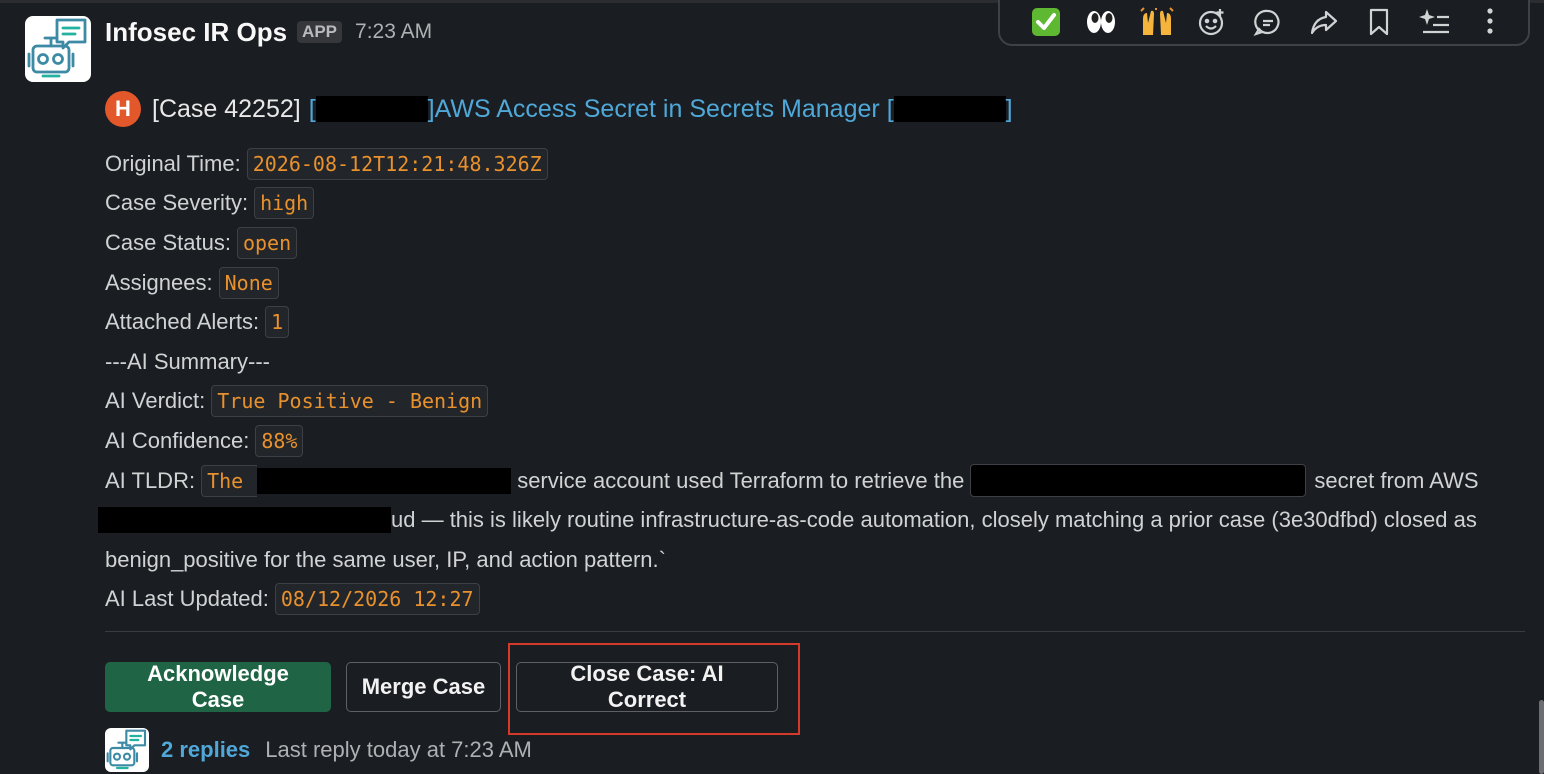 Image resolution: width=1544 pixels, height=774 pixels. Describe the element at coordinates (815, 362) in the screenshot. I see `ai-summary-header: ---AI Summary---` at that location.